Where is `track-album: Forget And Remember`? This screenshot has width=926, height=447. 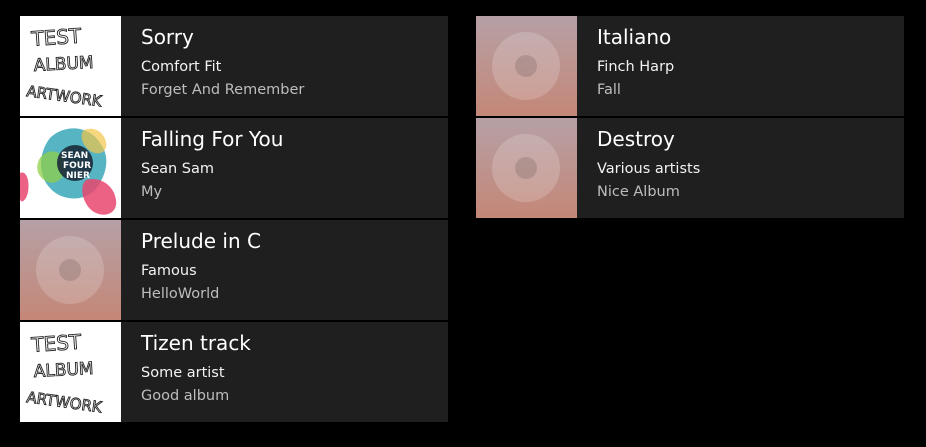
track-album: Forget And Remember is located at coordinates (223, 90).